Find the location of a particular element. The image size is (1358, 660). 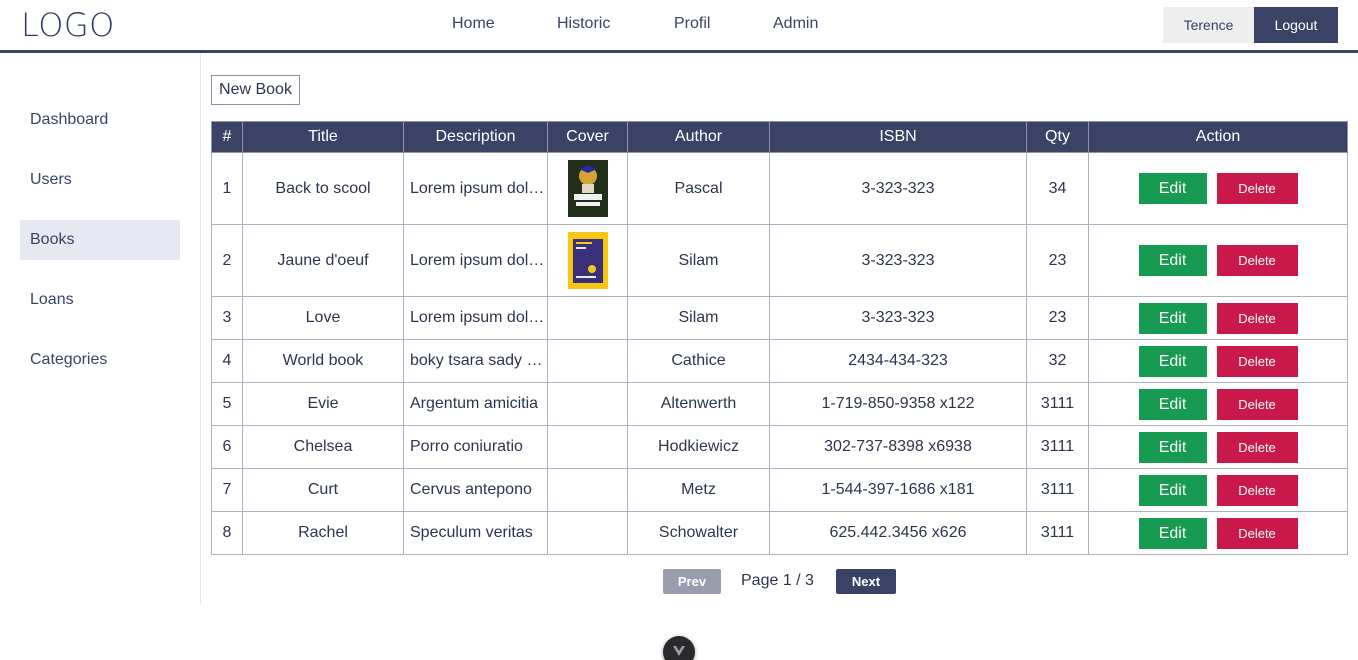

column-header-title: Title is located at coordinates (323, 137).